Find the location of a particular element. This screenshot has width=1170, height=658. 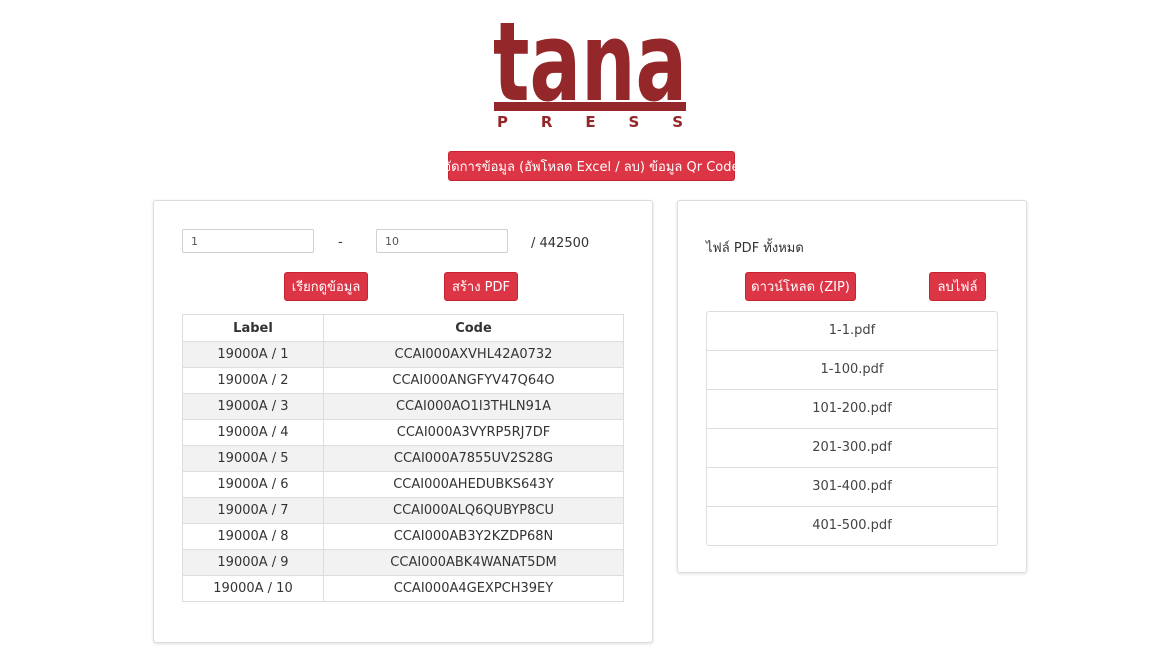

table-row: 19000A / 7 CCAI000ALQ6QUBYP8CU is located at coordinates (403, 510).